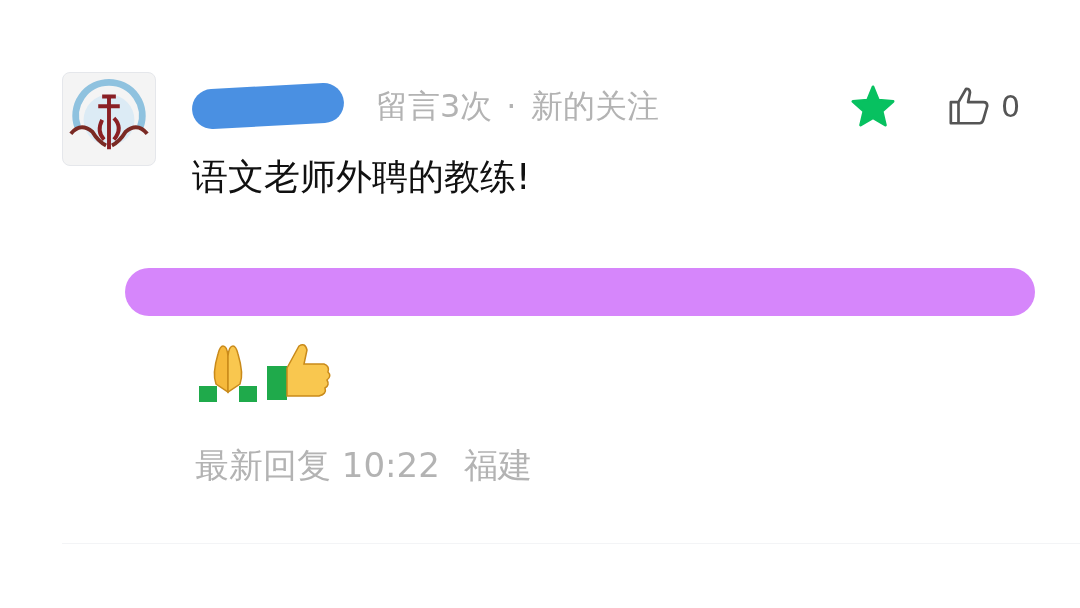  Describe the element at coordinates (511, 106) in the screenshot. I see `comment-meta: ·` at that location.